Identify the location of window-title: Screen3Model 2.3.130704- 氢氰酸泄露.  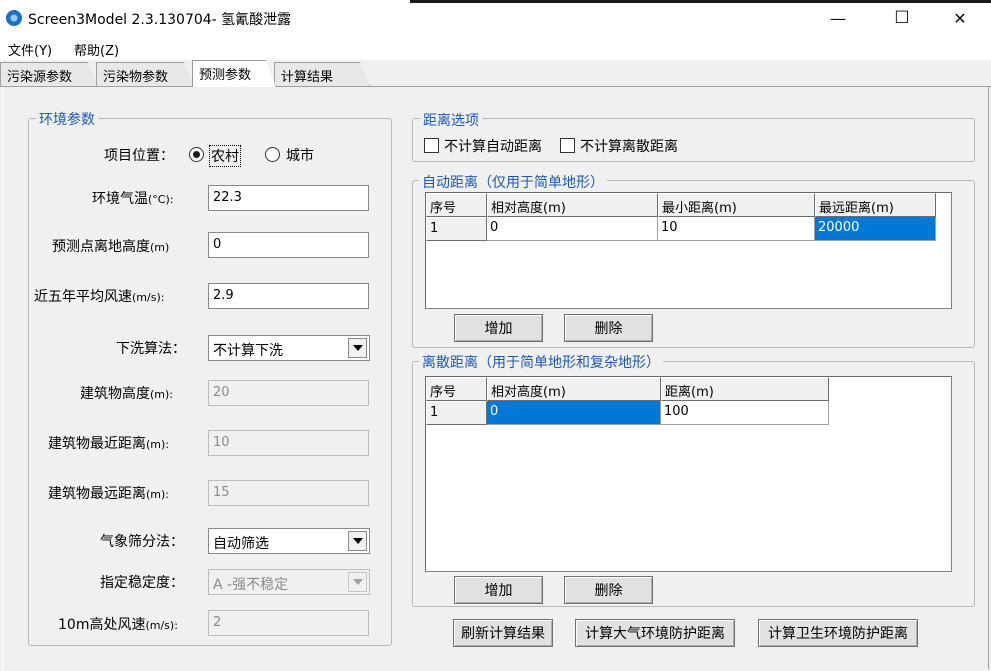
(160, 20).